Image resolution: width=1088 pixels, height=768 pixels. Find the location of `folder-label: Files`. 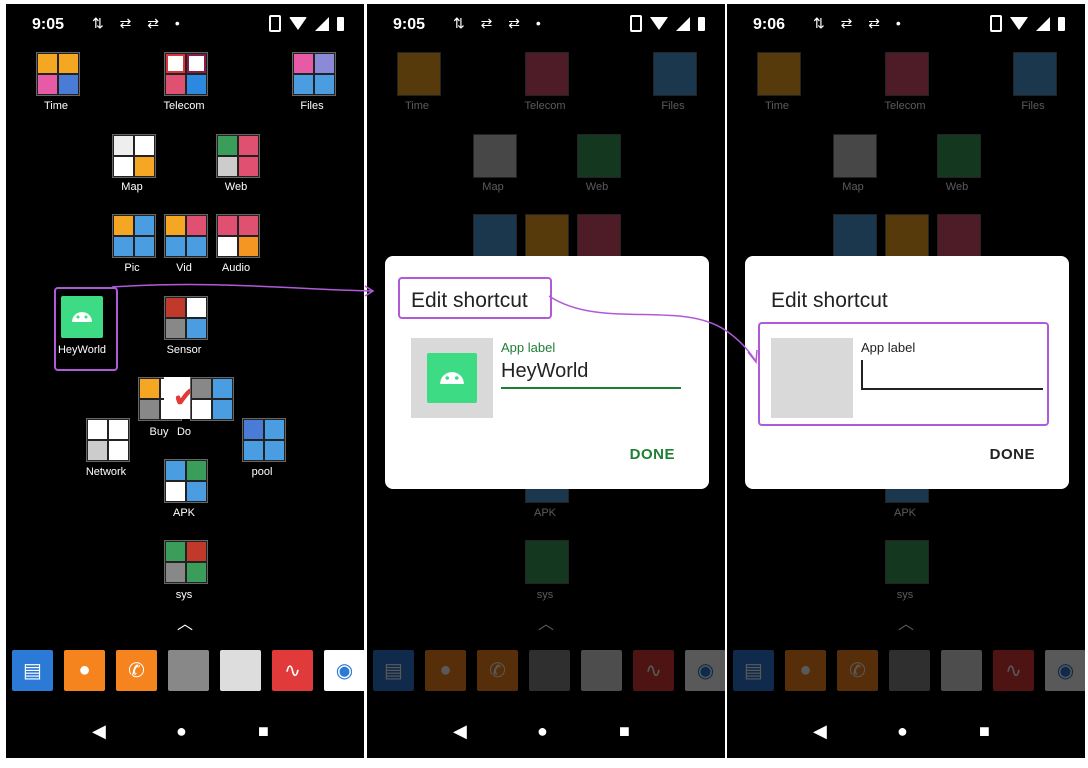

folder-label: Files is located at coordinates (1033, 106).